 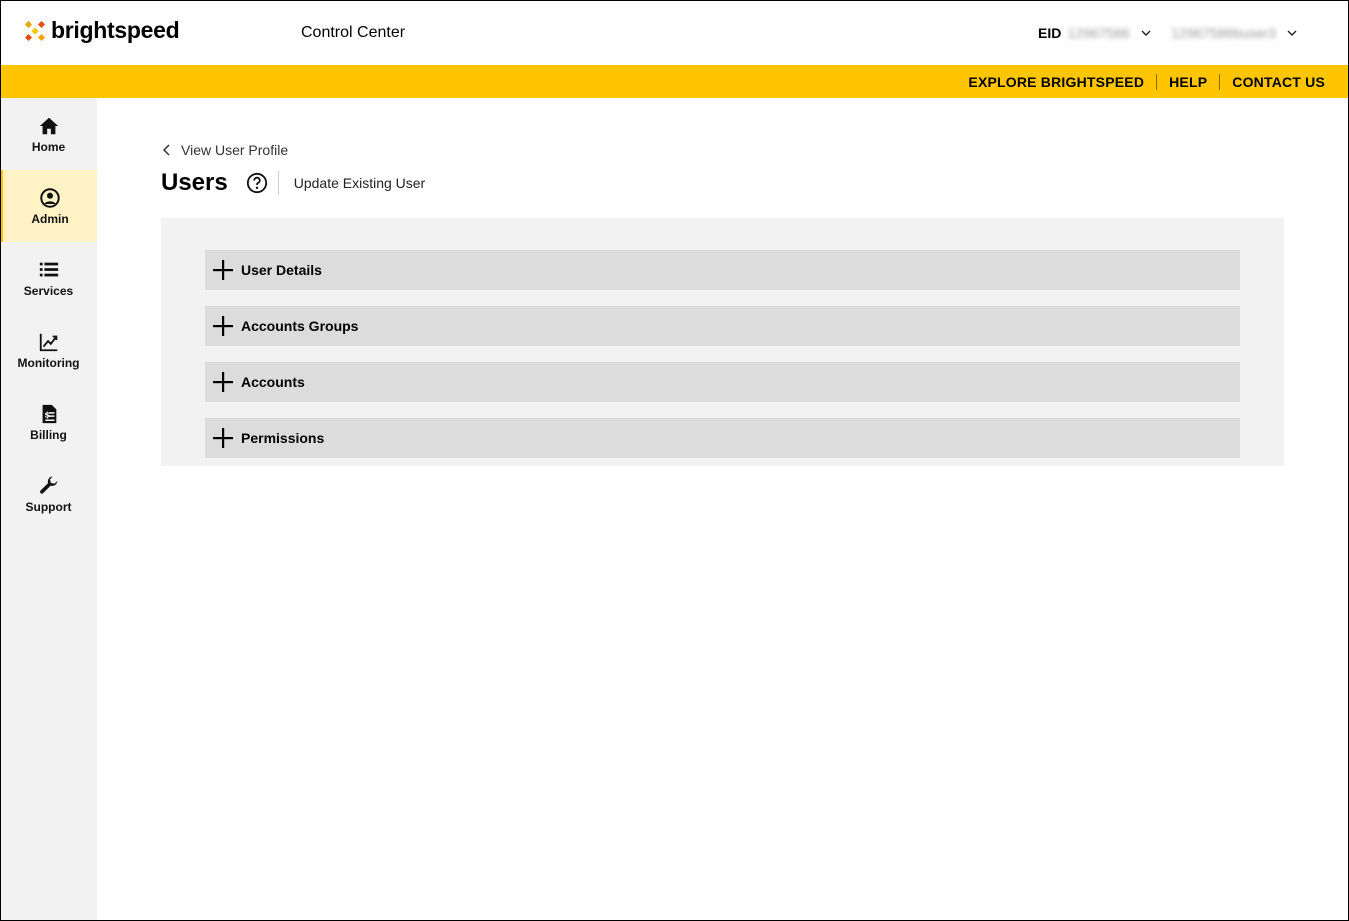 What do you see at coordinates (48, 434) in the screenshot?
I see `sidebar-item-label: Billing` at bounding box center [48, 434].